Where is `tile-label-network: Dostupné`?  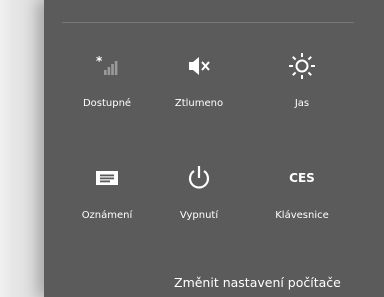
tile-label-network: Dostupné is located at coordinates (107, 103).